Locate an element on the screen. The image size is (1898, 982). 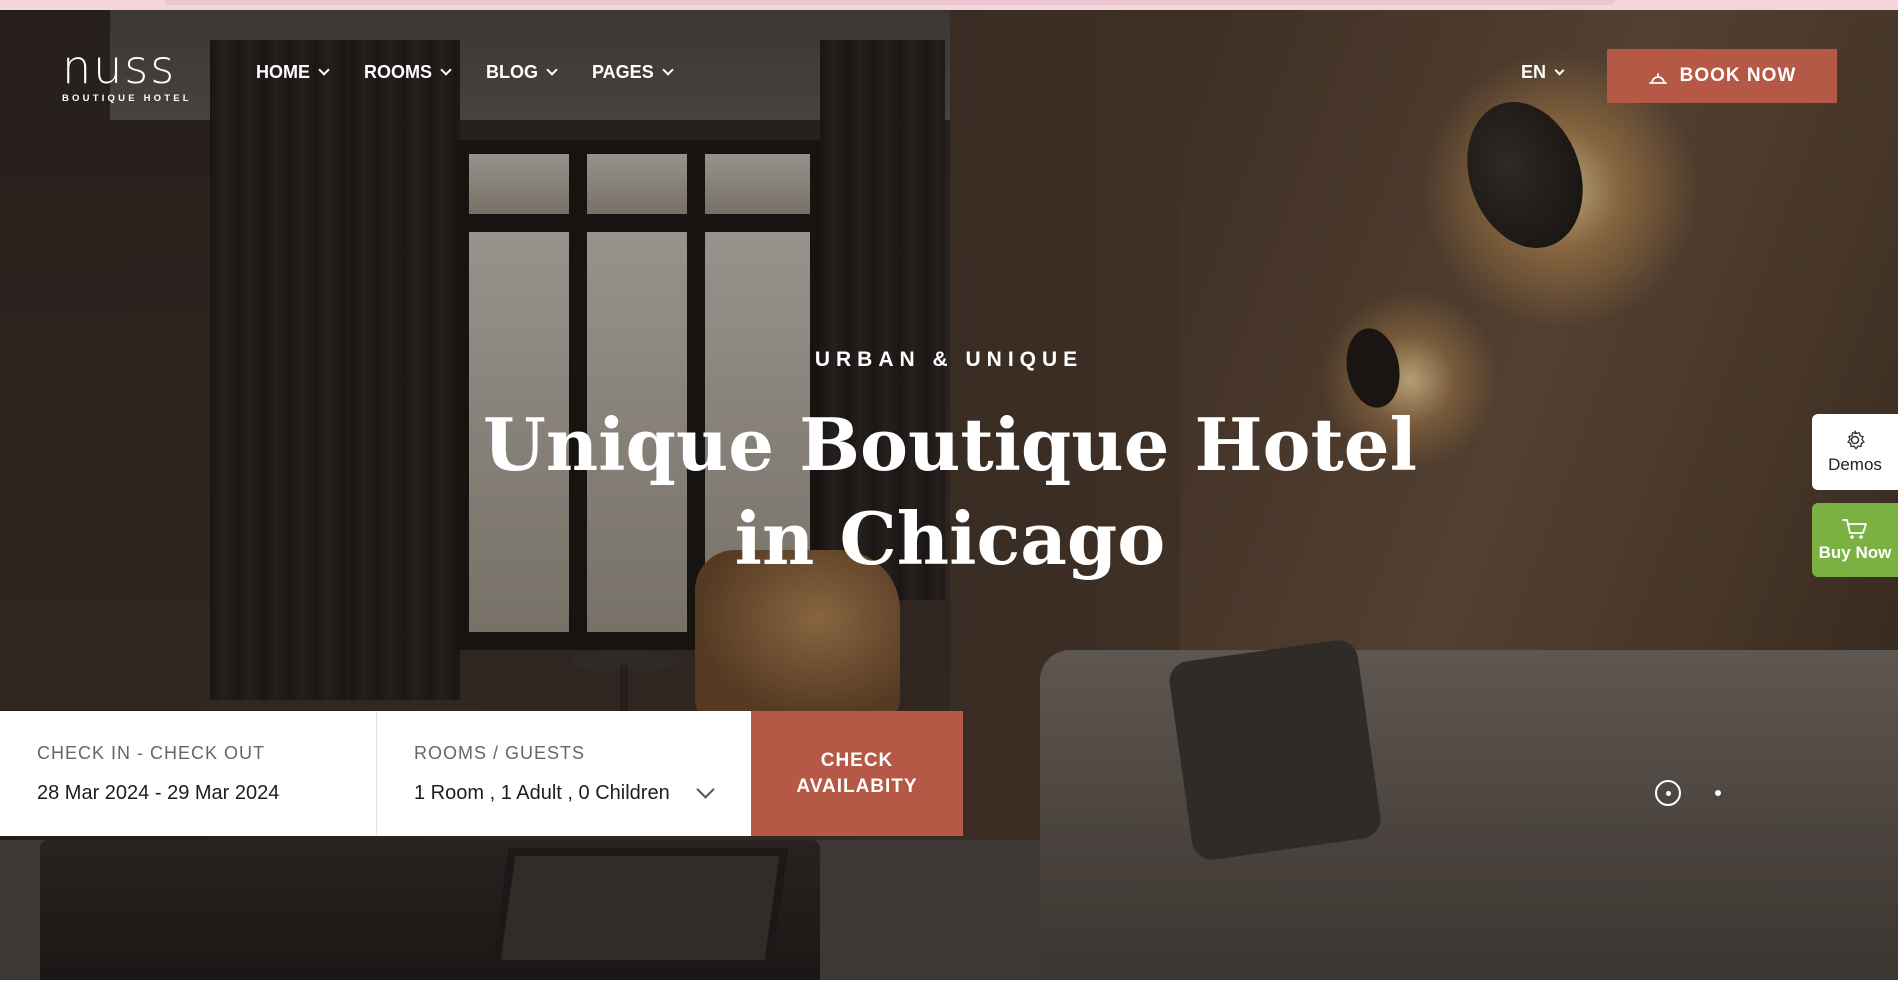
check-availability-line2: AVAILABITY is located at coordinates (857, 786).